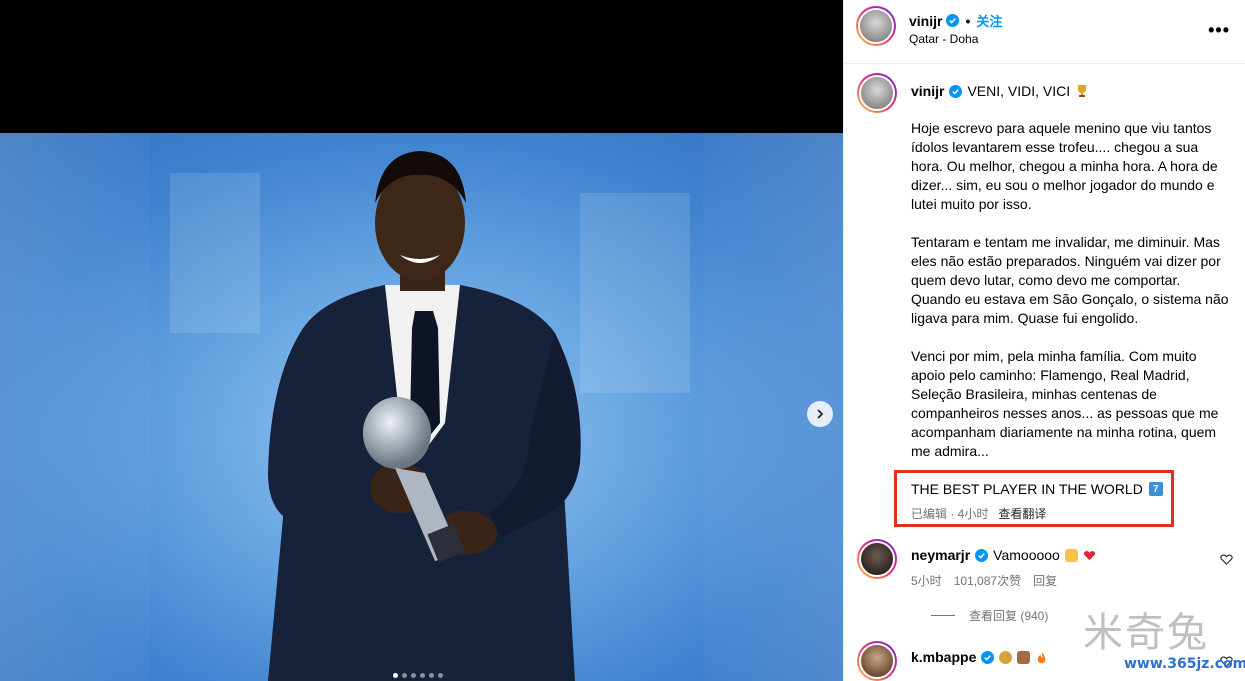  I want to click on follow-button: 关注, so click(989, 20).